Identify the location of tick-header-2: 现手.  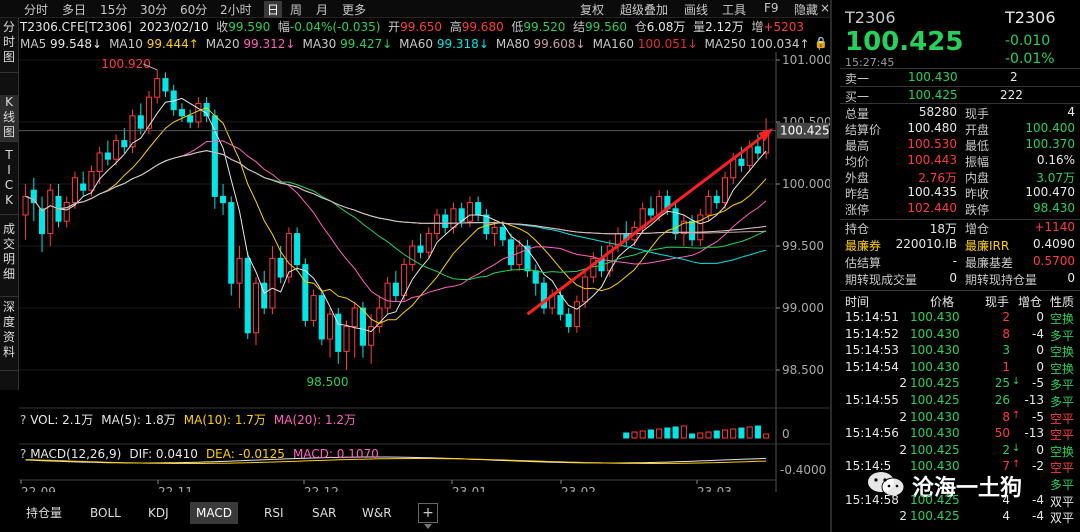
(997, 302).